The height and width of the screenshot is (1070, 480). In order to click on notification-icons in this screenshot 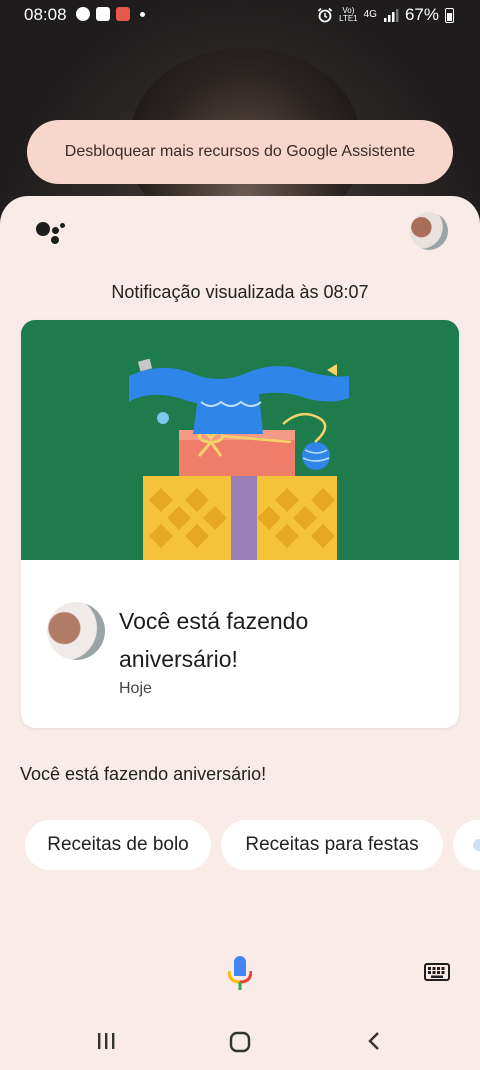, I will do `click(110, 14)`.